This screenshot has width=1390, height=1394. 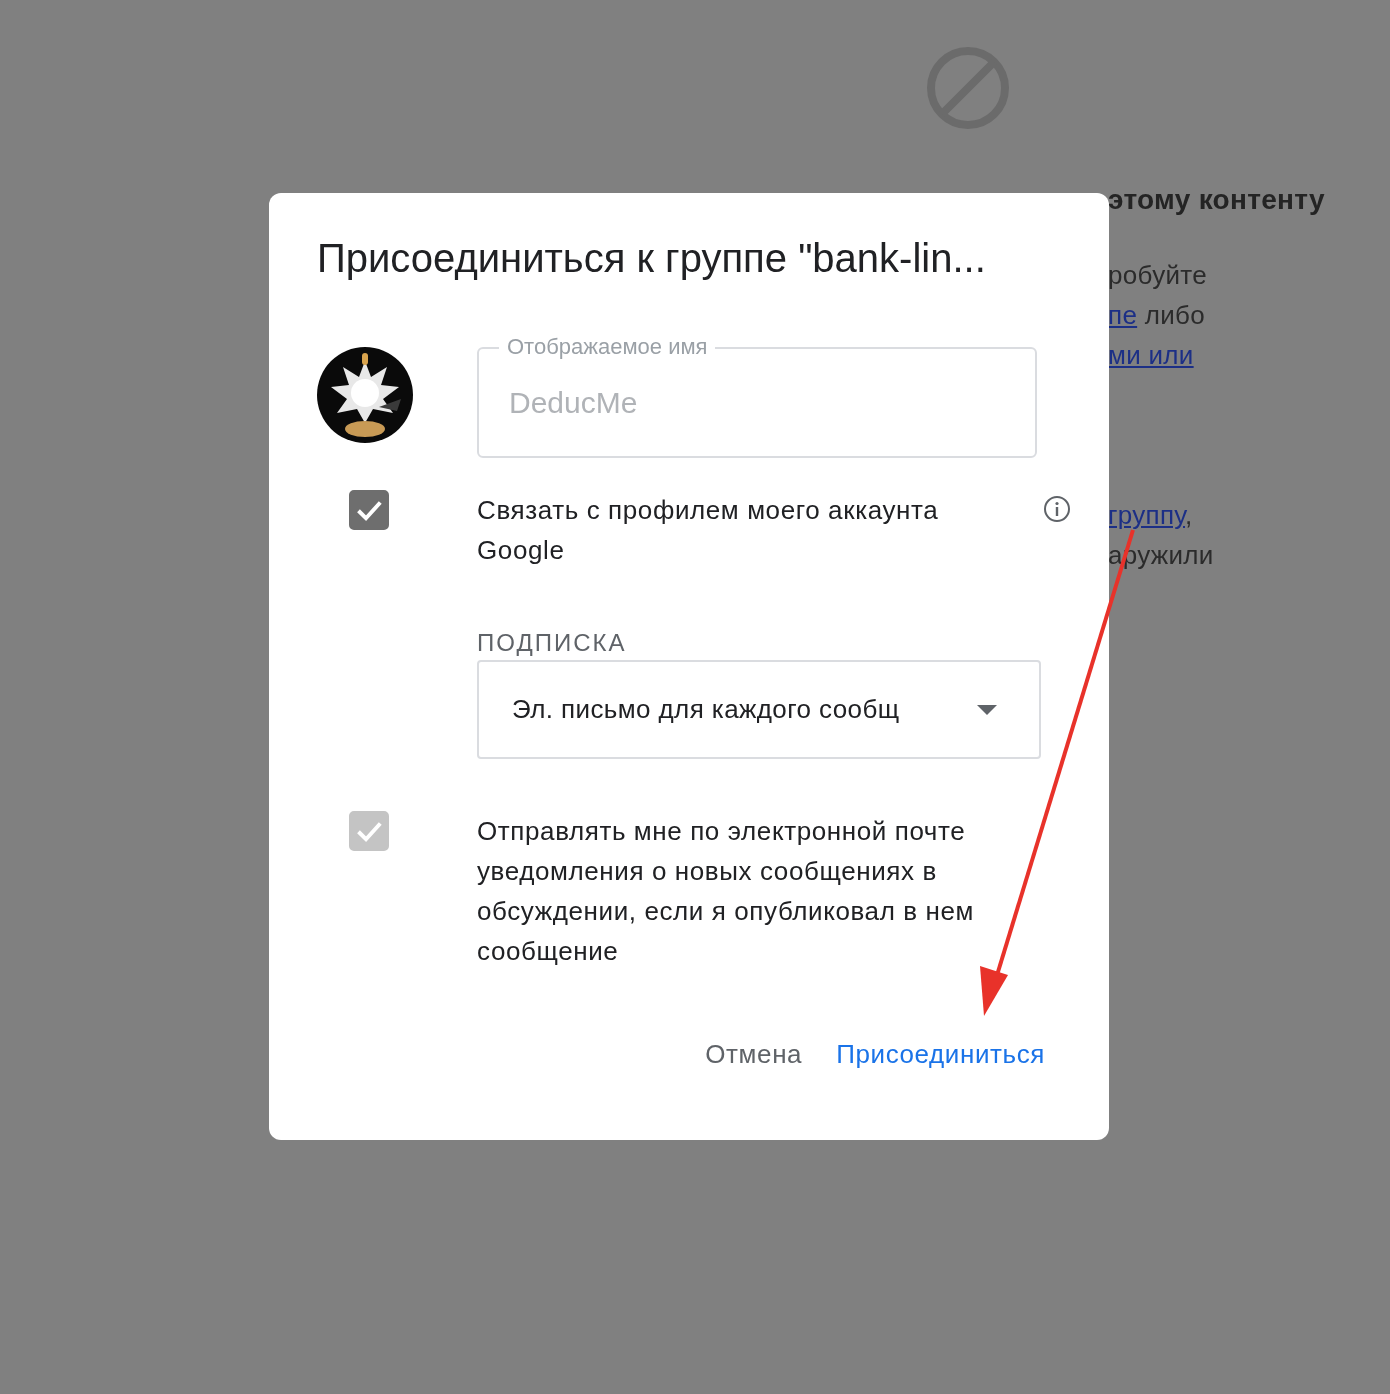 What do you see at coordinates (708, 530) in the screenshot?
I see `checkbox-label: Связать с профилем моего аккаунта Google` at bounding box center [708, 530].